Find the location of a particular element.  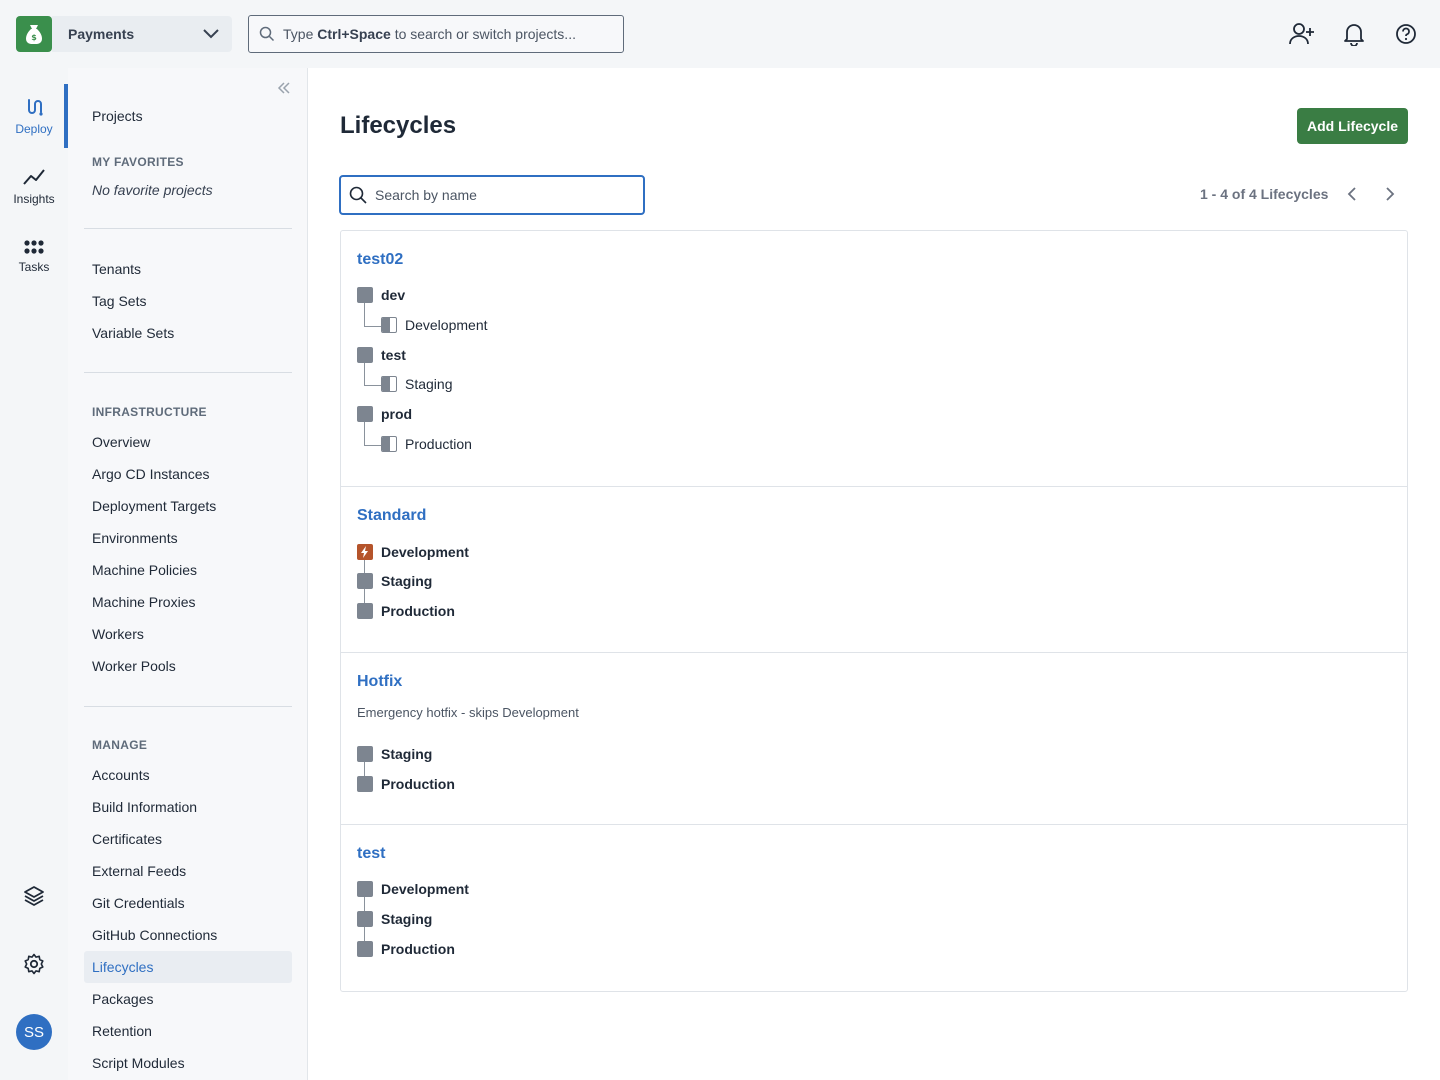

pagination-summary: 1 - 4 of 4 Lifecycles is located at coordinates (1264, 194).